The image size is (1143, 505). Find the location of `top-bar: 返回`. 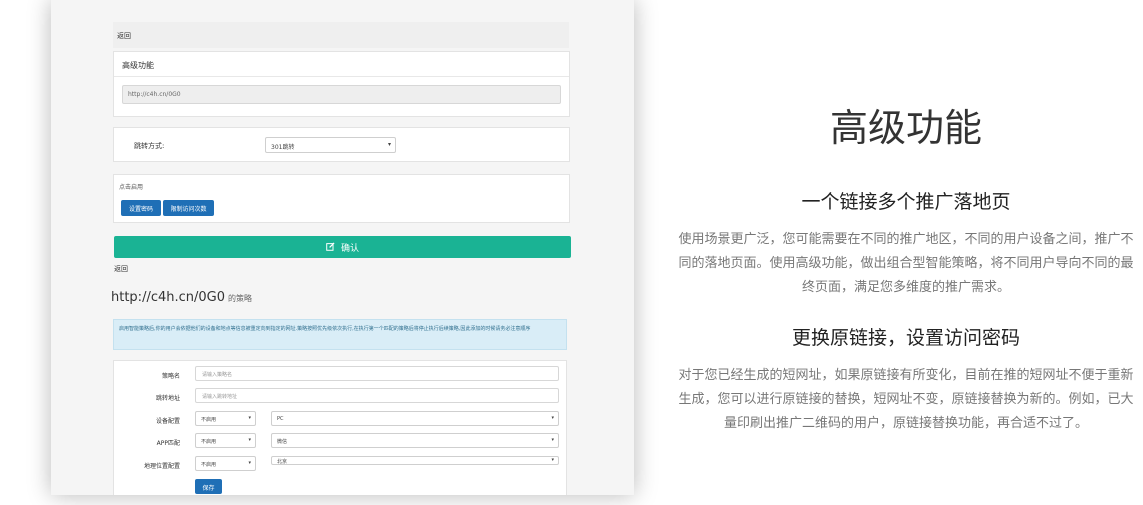

top-bar: 返回 is located at coordinates (341, 35).